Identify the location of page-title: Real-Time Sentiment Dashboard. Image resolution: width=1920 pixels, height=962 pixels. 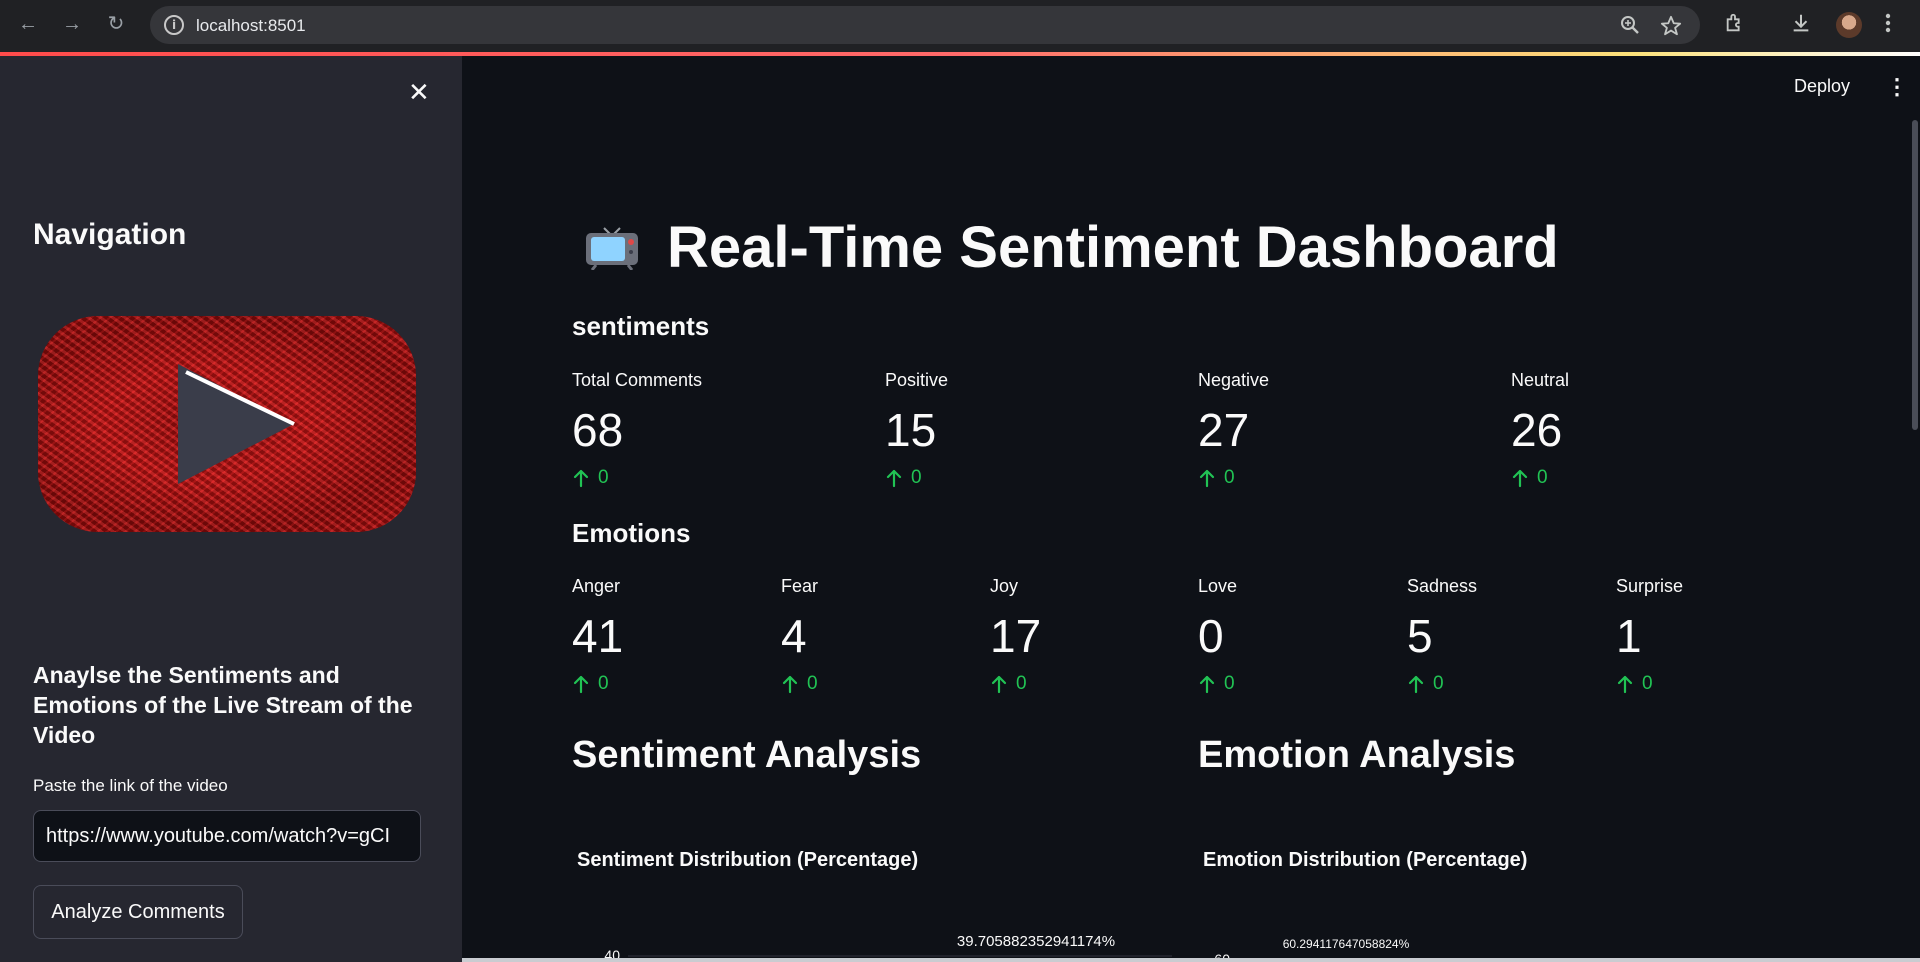
(1113, 247).